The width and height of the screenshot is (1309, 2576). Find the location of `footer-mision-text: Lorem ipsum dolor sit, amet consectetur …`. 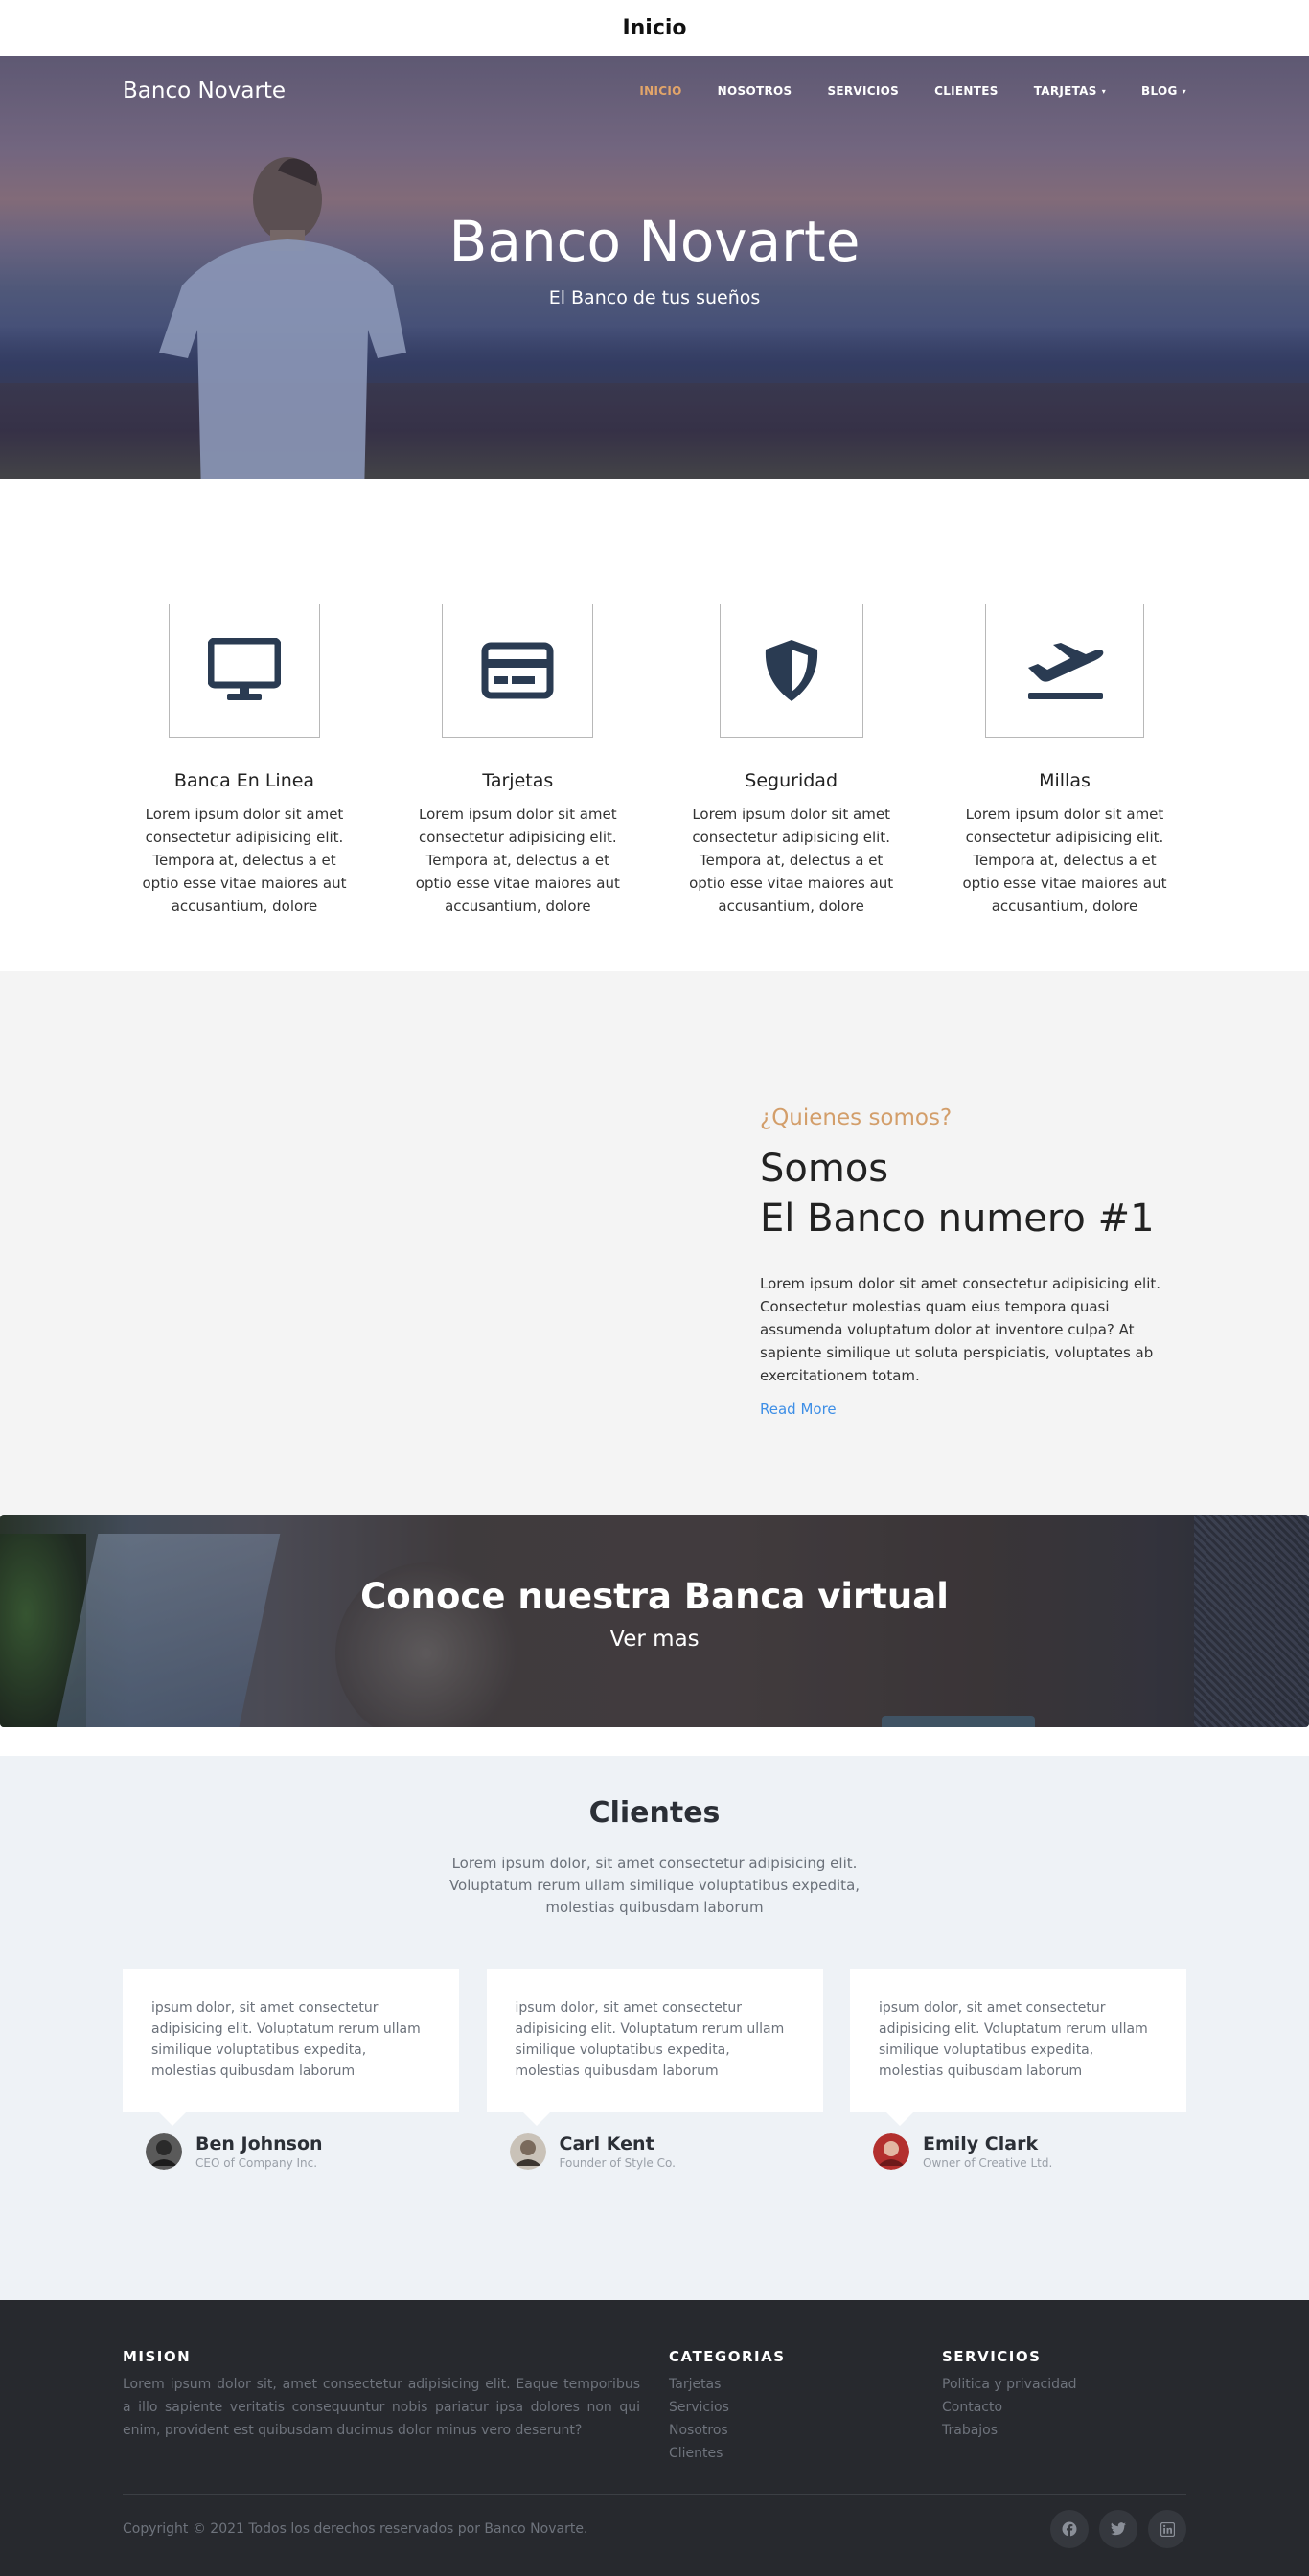

footer-mision-text: Lorem ipsum dolor sit, amet consectetur … is located at coordinates (381, 2407).